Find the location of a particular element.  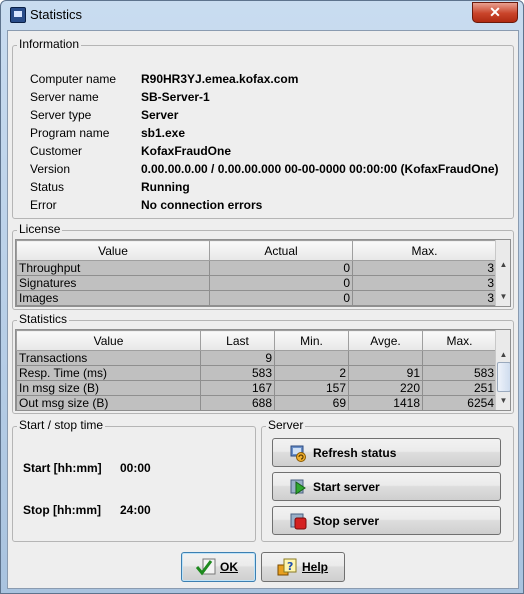

stop-time-label: Stop [hh:mm] is located at coordinates (62, 510).